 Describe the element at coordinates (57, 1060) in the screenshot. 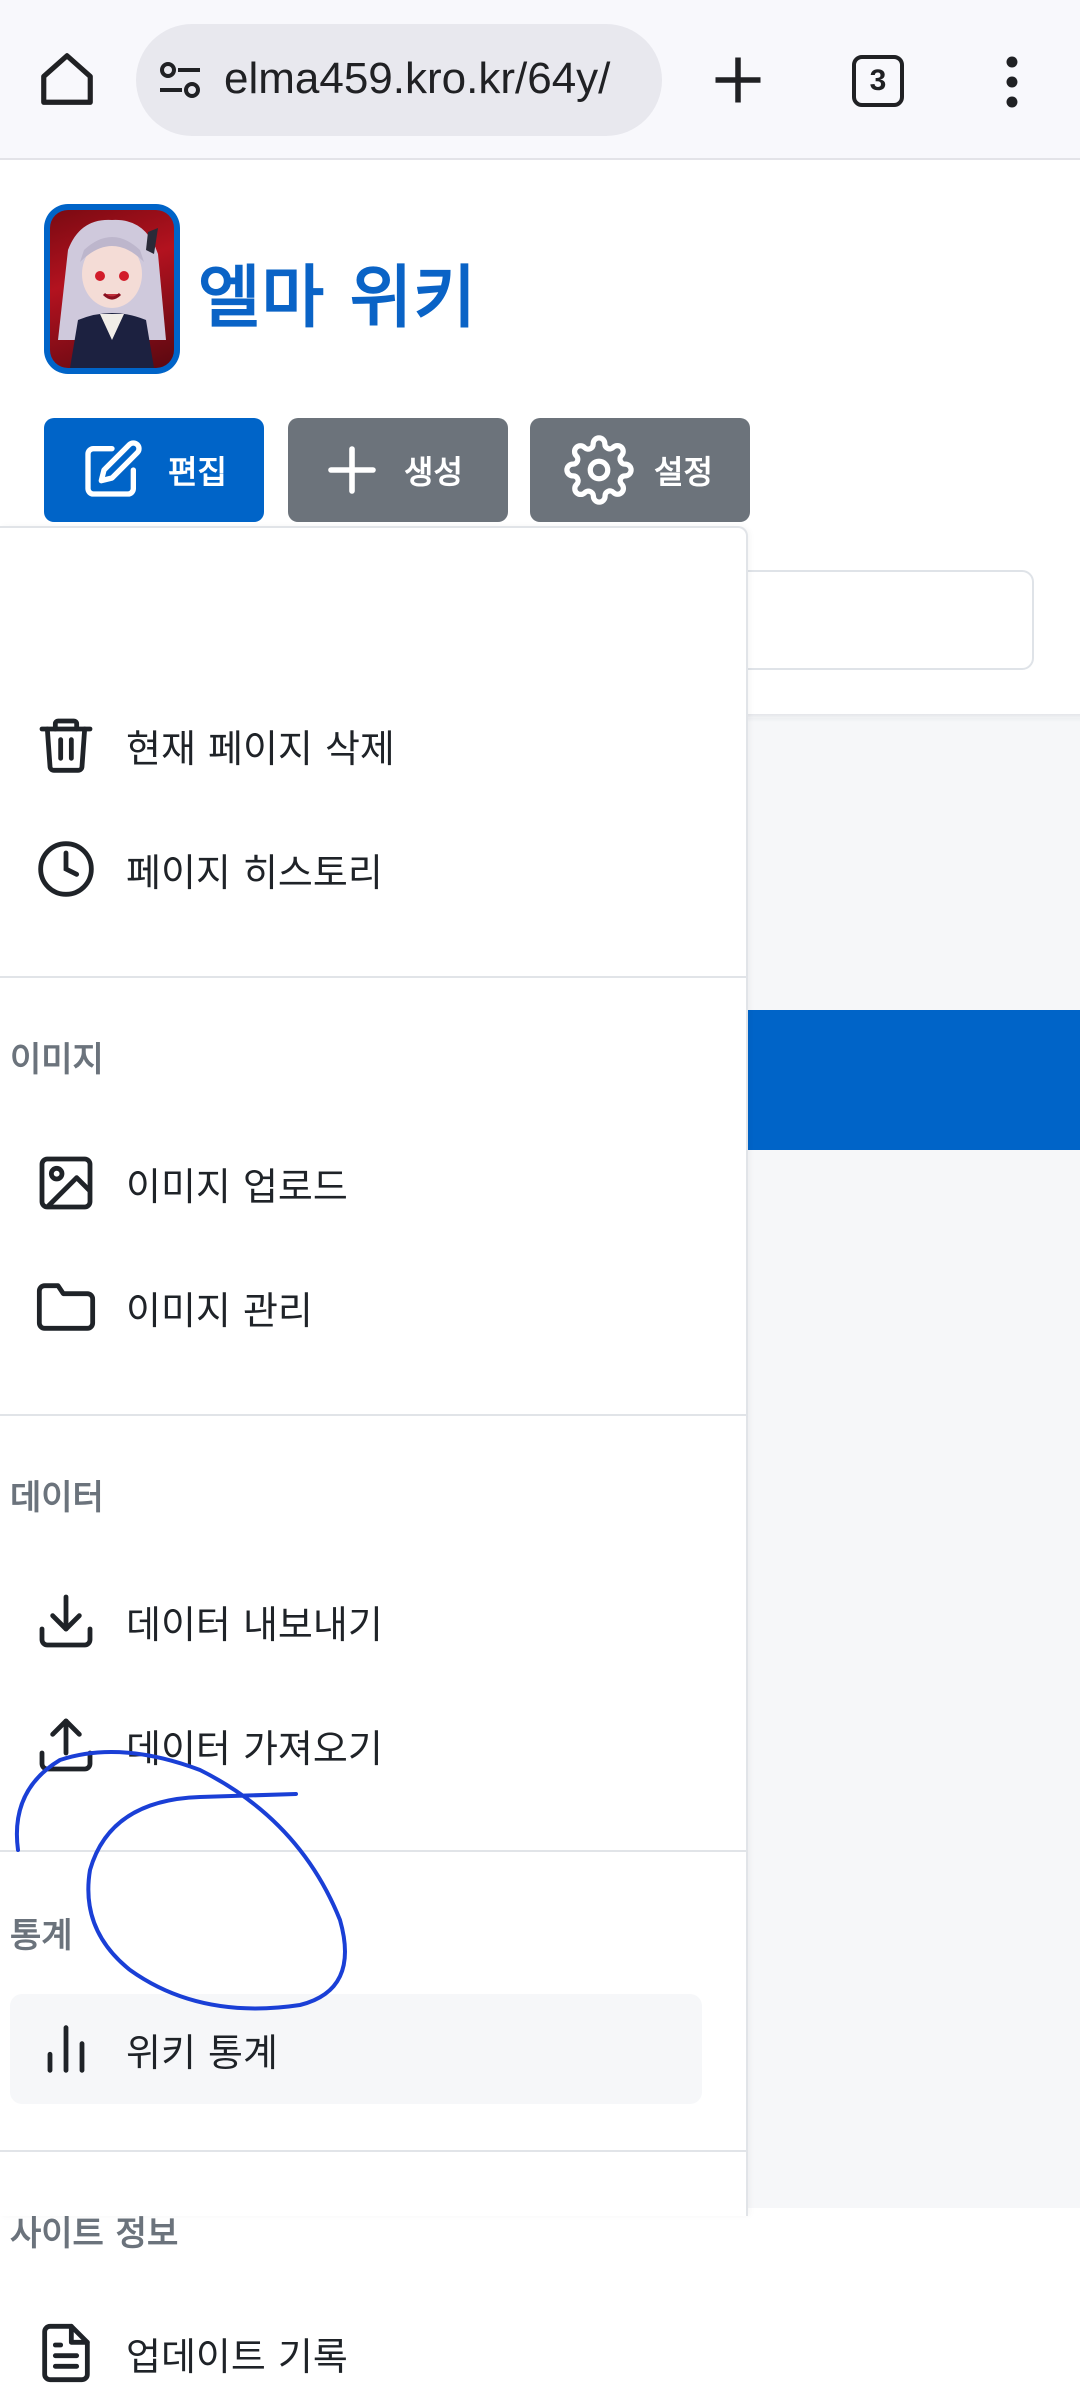

I see `section-title-image: 이미지` at that location.